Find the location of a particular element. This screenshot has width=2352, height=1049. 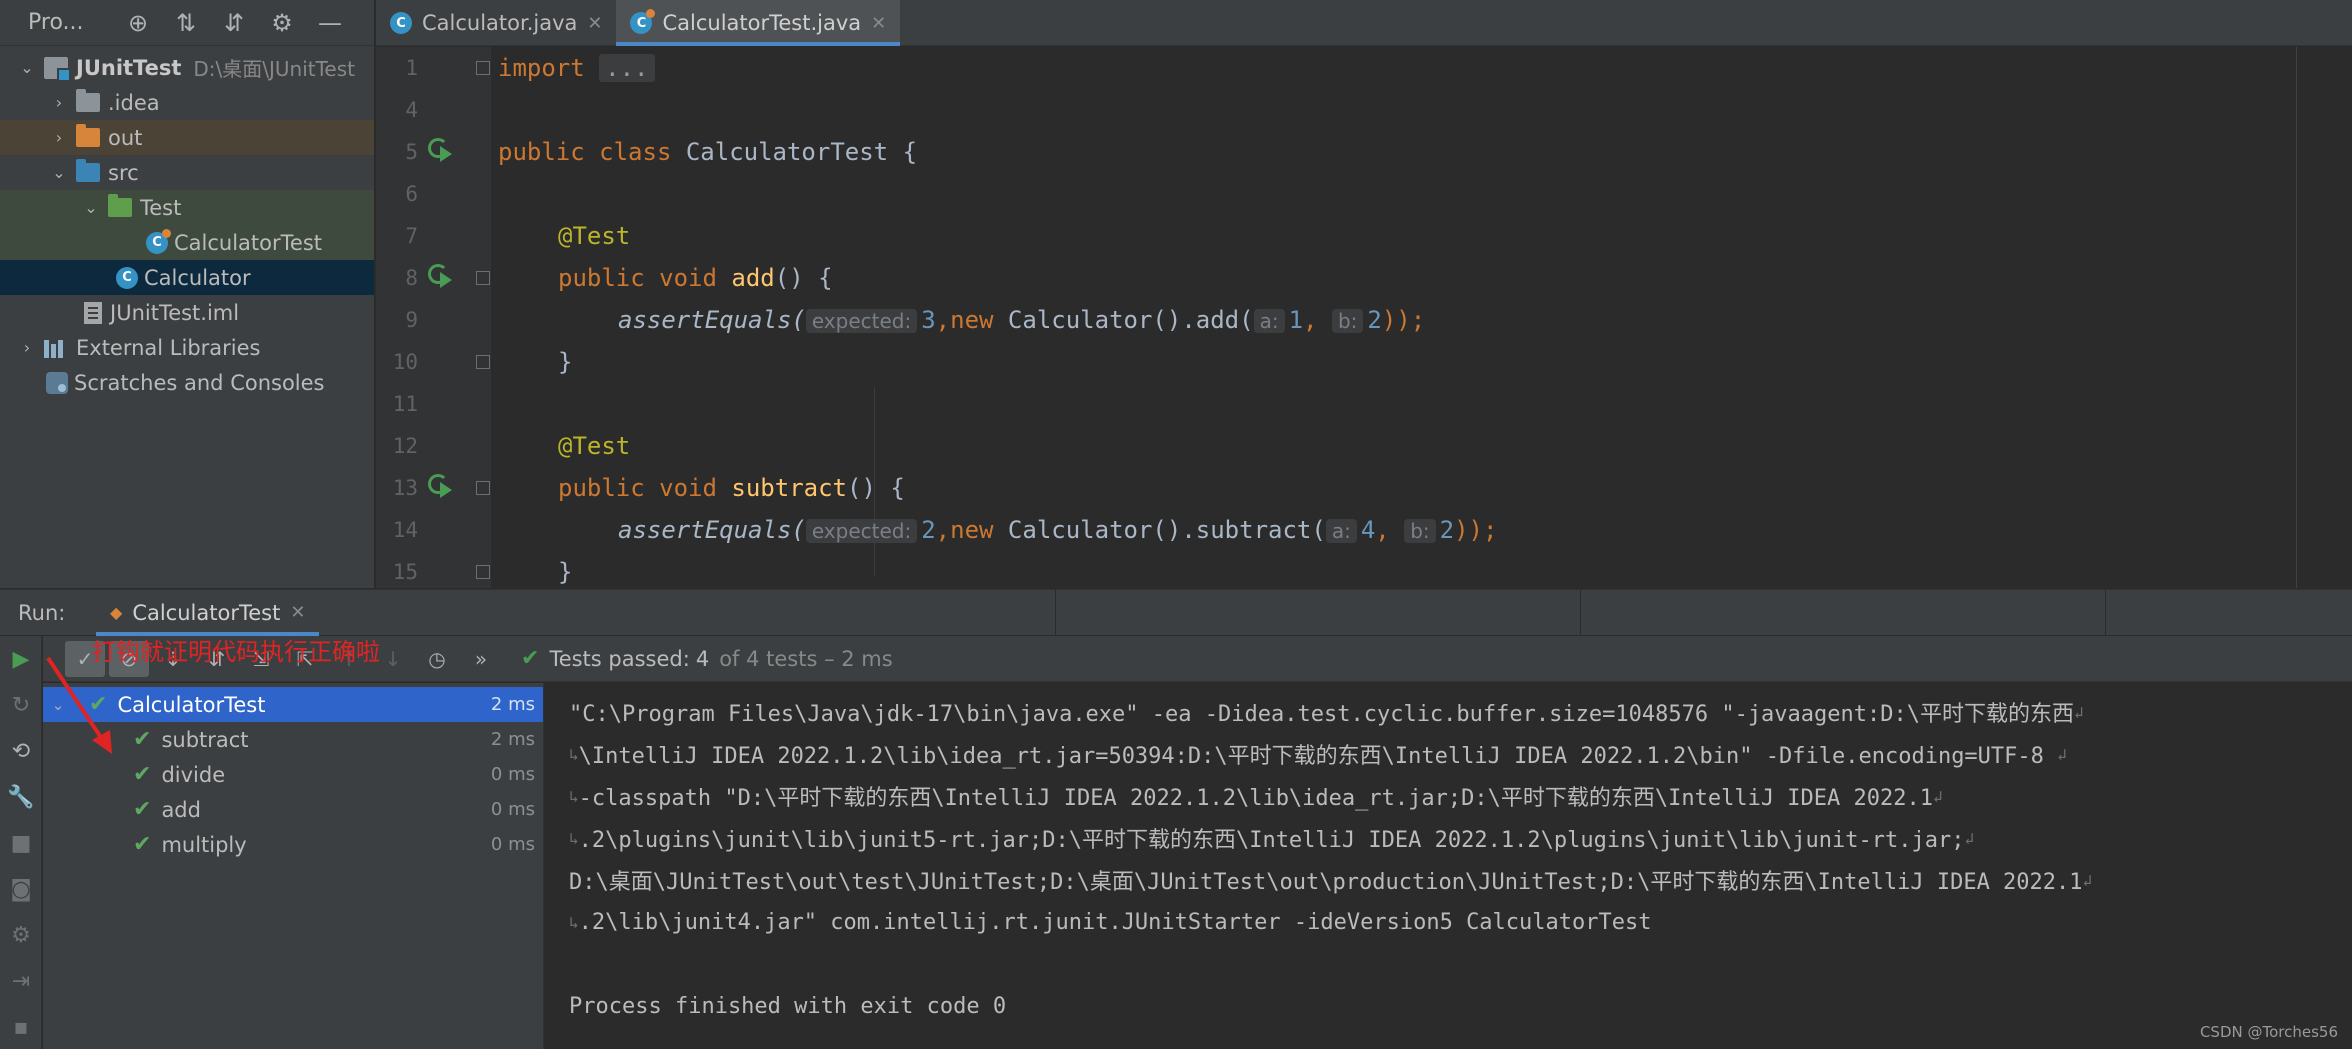

number: 1 is located at coordinates (1296, 320).